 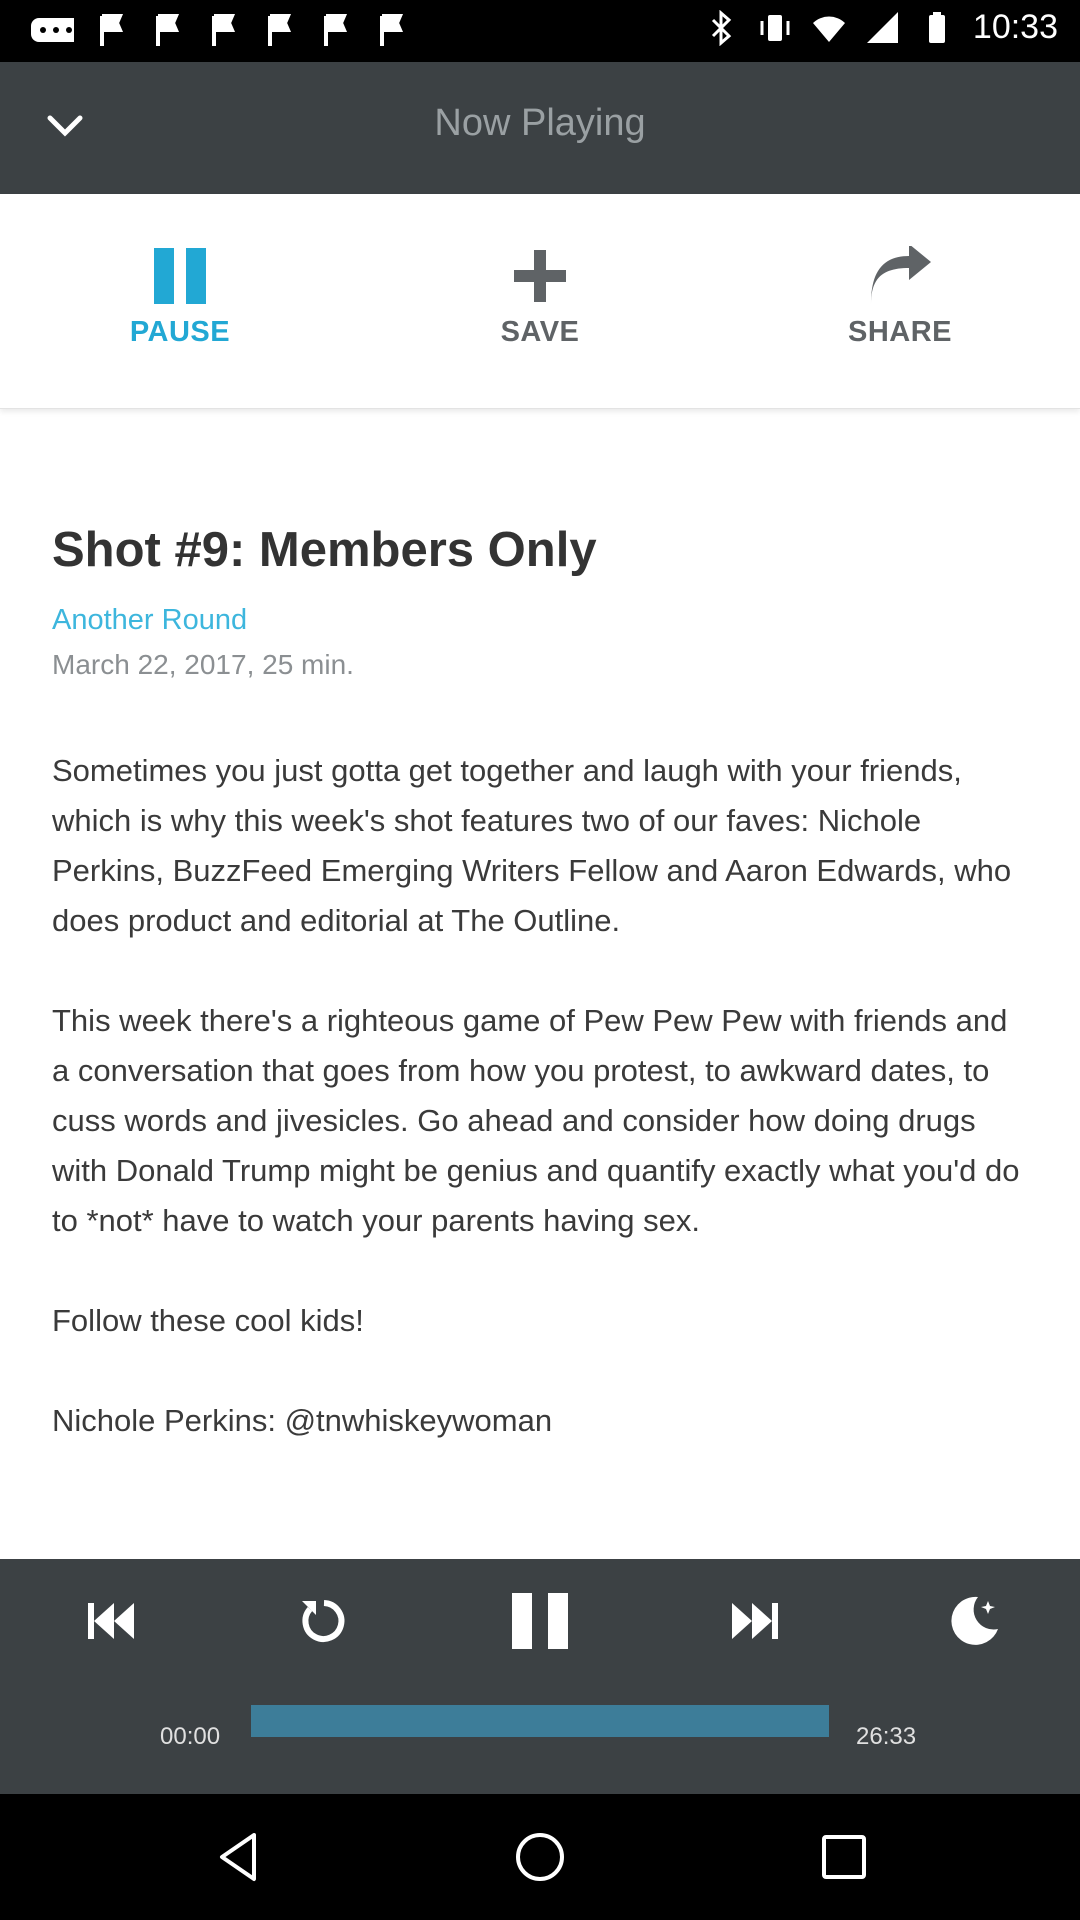 What do you see at coordinates (936, 27) in the screenshot?
I see `battery-icon` at bounding box center [936, 27].